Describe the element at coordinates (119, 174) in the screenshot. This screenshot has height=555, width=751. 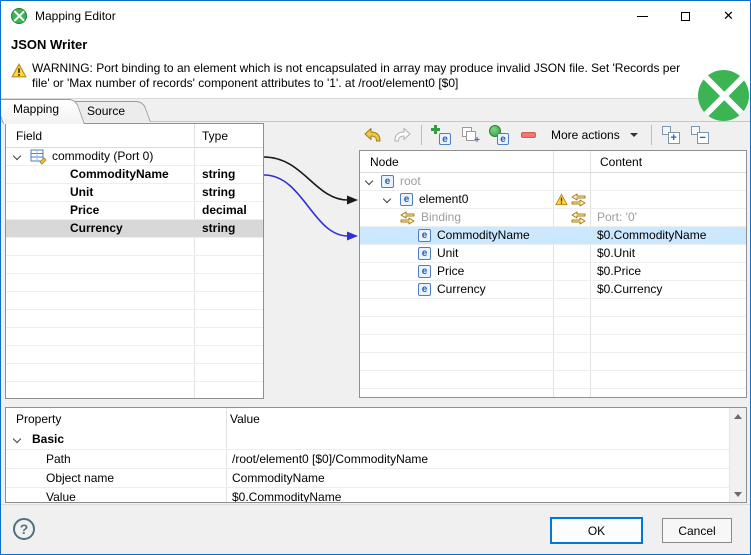
I see `field-name: CommodityName` at that location.